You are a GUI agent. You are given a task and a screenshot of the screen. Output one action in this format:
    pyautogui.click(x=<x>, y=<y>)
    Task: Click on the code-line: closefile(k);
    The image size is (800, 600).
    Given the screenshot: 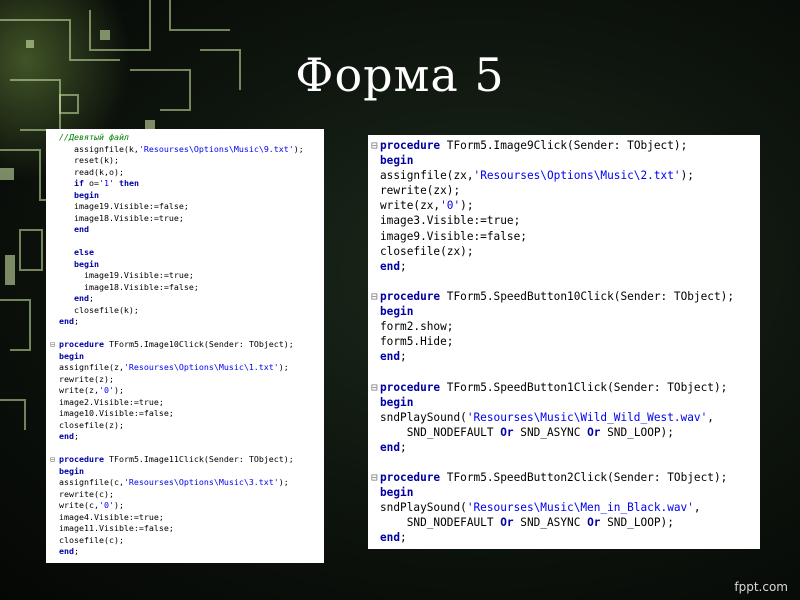 What is the action you would take?
    pyautogui.click(x=187, y=311)
    